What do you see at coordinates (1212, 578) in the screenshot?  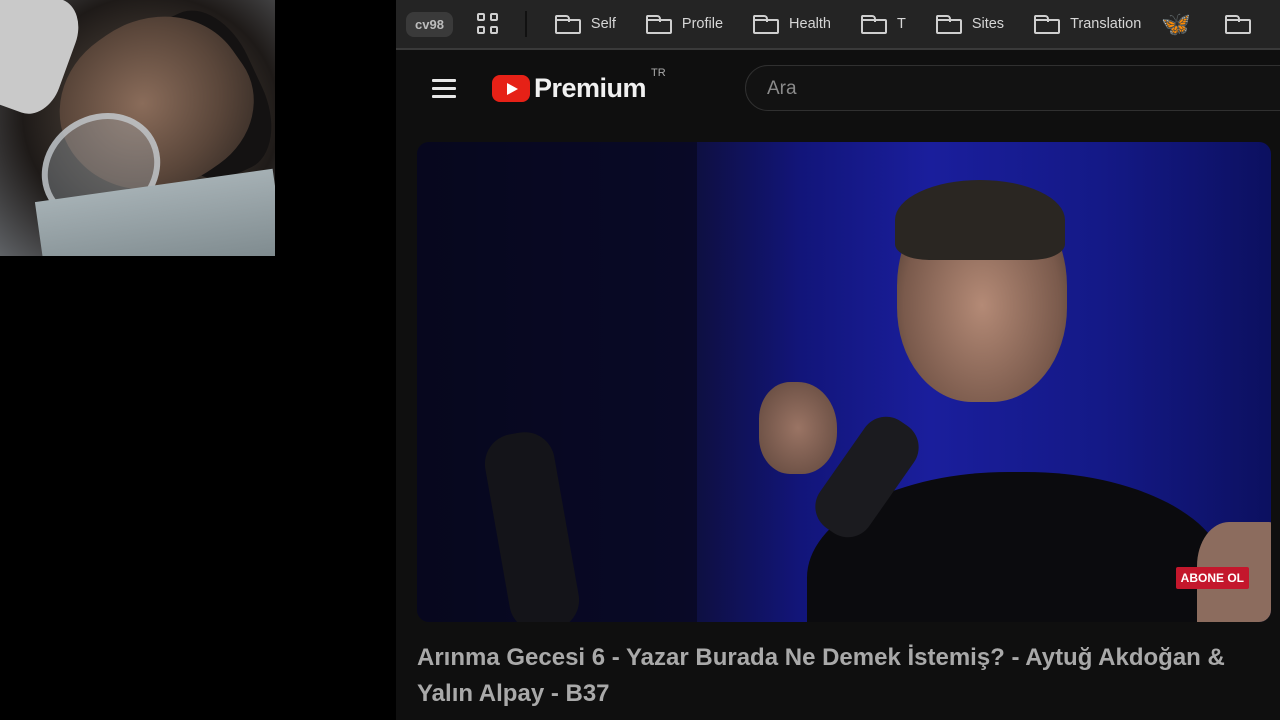 I see `subscribe-badge: ABONE OL` at bounding box center [1212, 578].